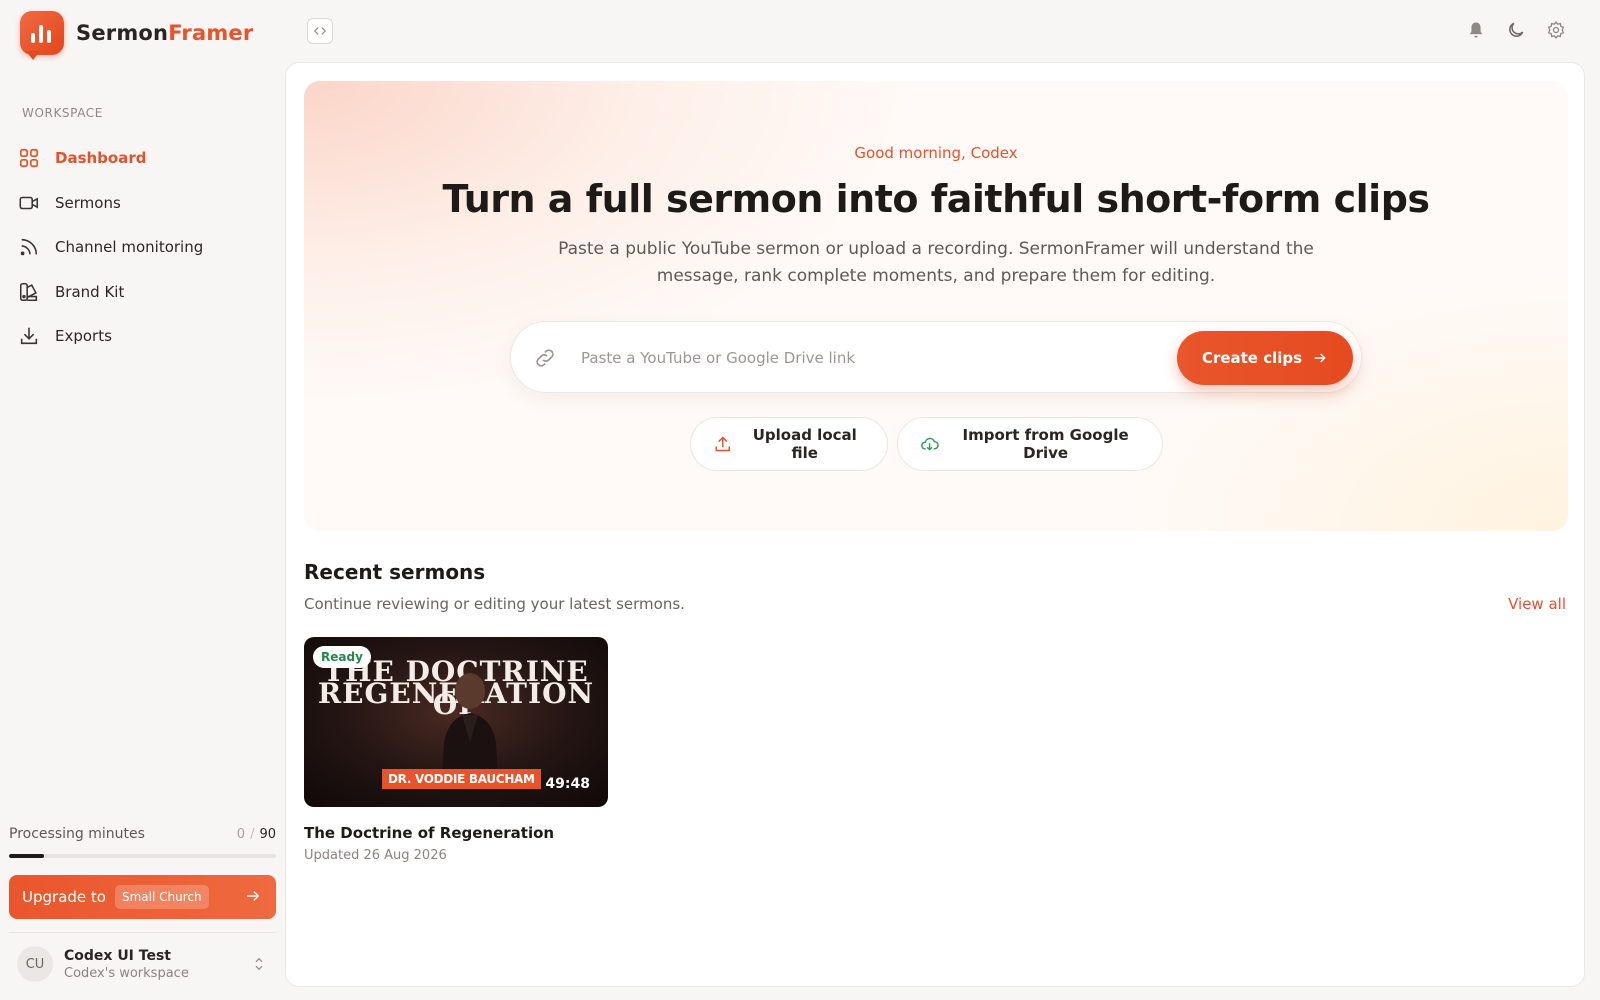  I want to click on processing-progress-bar, so click(142, 856).